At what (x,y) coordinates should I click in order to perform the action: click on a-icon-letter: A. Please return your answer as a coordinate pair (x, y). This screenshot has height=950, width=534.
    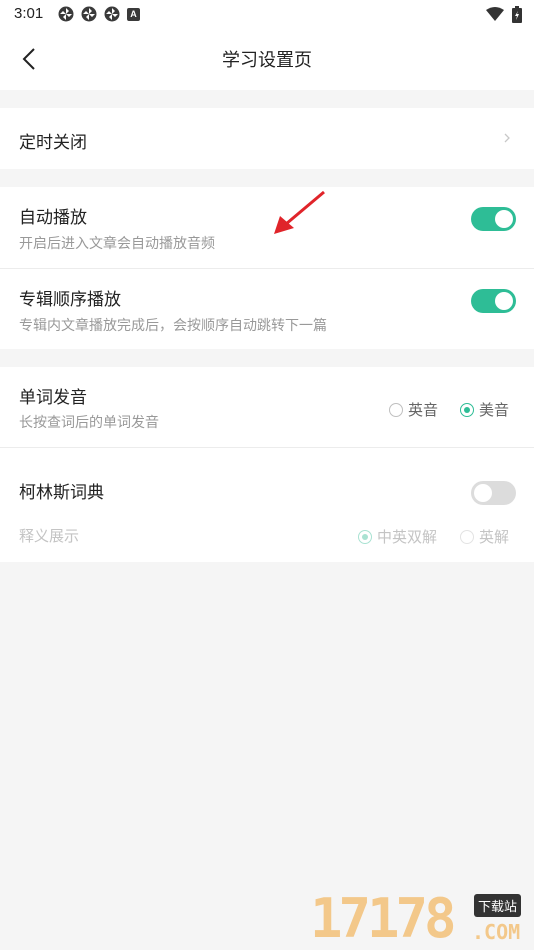
    Looking at the image, I should click on (133, 14).